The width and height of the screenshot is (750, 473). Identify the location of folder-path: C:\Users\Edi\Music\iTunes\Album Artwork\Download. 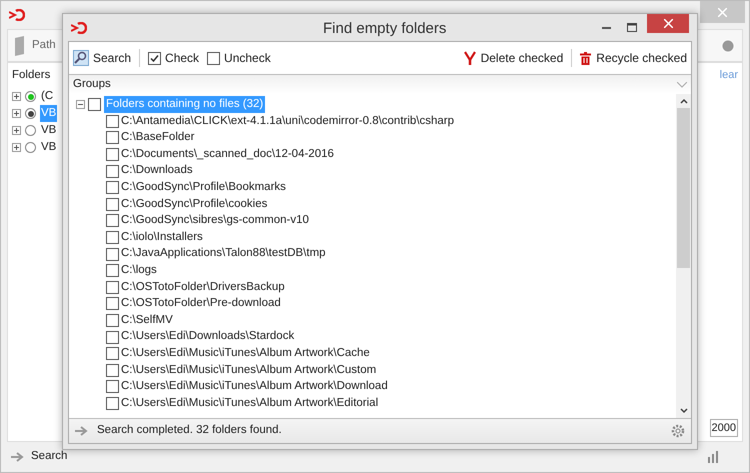
(254, 387).